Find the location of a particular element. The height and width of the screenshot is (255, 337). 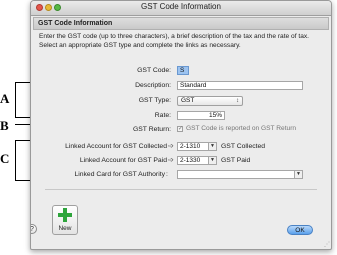

linked-paid-account: 2-1330 is located at coordinates (190, 160).